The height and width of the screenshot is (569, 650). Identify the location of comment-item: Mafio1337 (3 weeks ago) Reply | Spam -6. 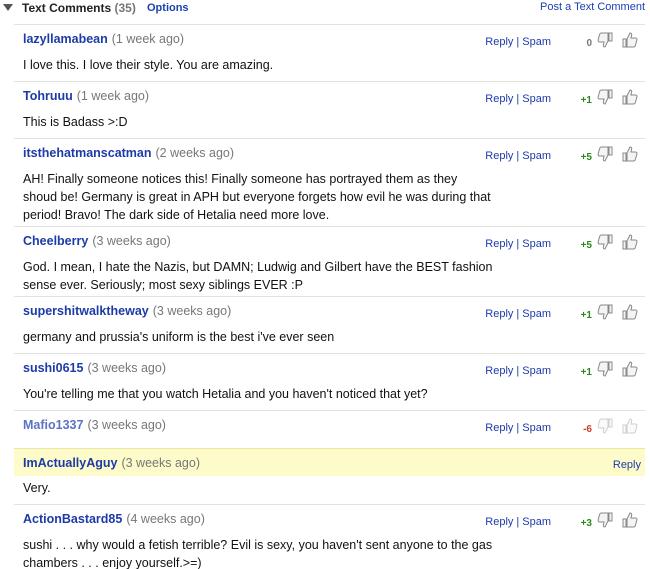
(329, 429).